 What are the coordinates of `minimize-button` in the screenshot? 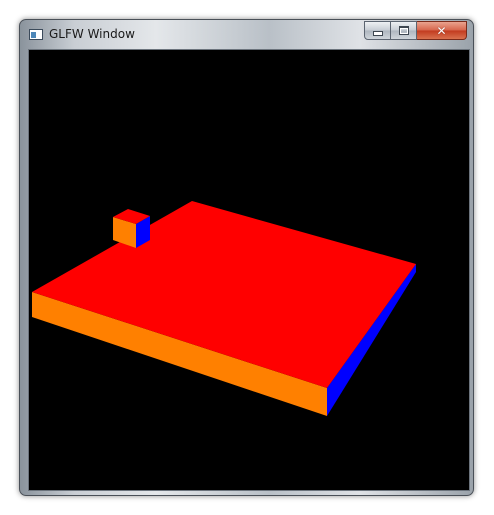 It's located at (377, 30).